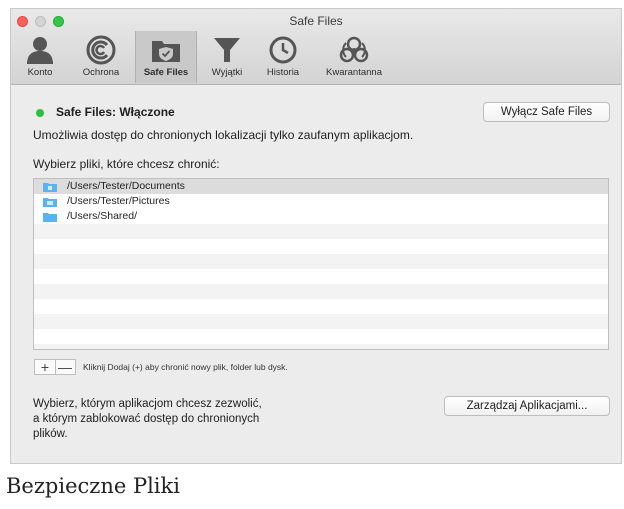 The image size is (624, 509). What do you see at coordinates (118, 201) in the screenshot?
I see `file-path: /Users/Tester/Pictures` at bounding box center [118, 201].